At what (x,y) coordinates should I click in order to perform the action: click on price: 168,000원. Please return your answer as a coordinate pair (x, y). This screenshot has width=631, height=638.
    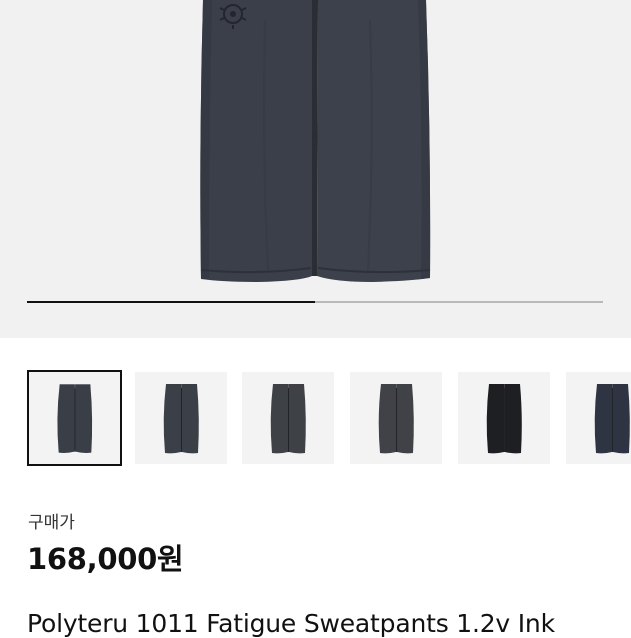
    Looking at the image, I should click on (105, 559).